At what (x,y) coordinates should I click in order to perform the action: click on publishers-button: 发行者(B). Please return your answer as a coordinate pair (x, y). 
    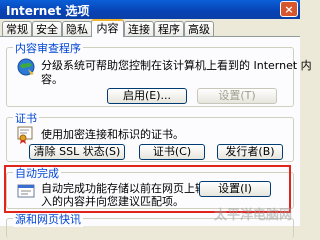
    Looking at the image, I should click on (250, 152).